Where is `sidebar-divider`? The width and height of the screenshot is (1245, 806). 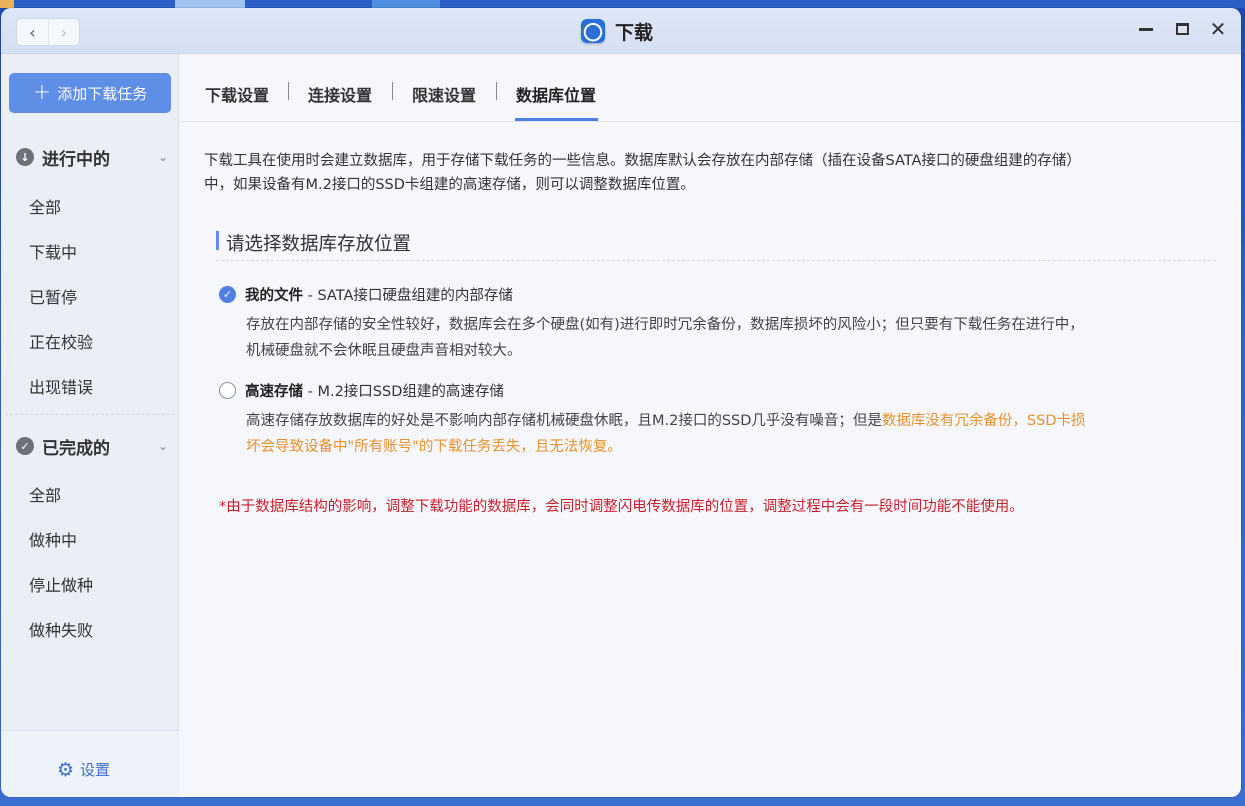
sidebar-divider is located at coordinates (90, 414).